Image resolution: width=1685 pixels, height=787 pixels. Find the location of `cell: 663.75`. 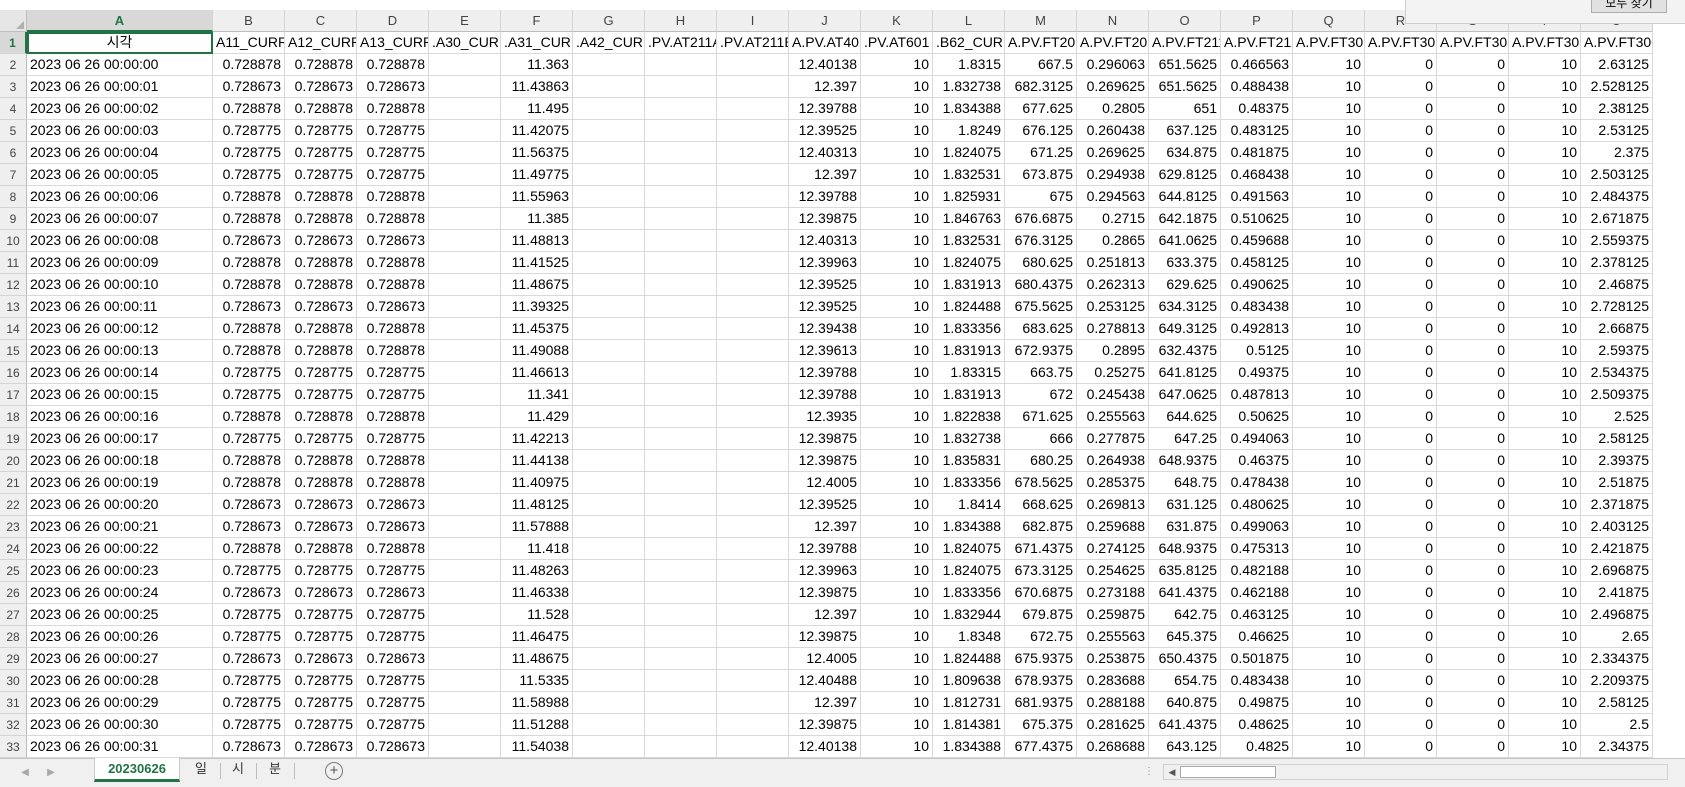

cell: 663.75 is located at coordinates (1041, 373).